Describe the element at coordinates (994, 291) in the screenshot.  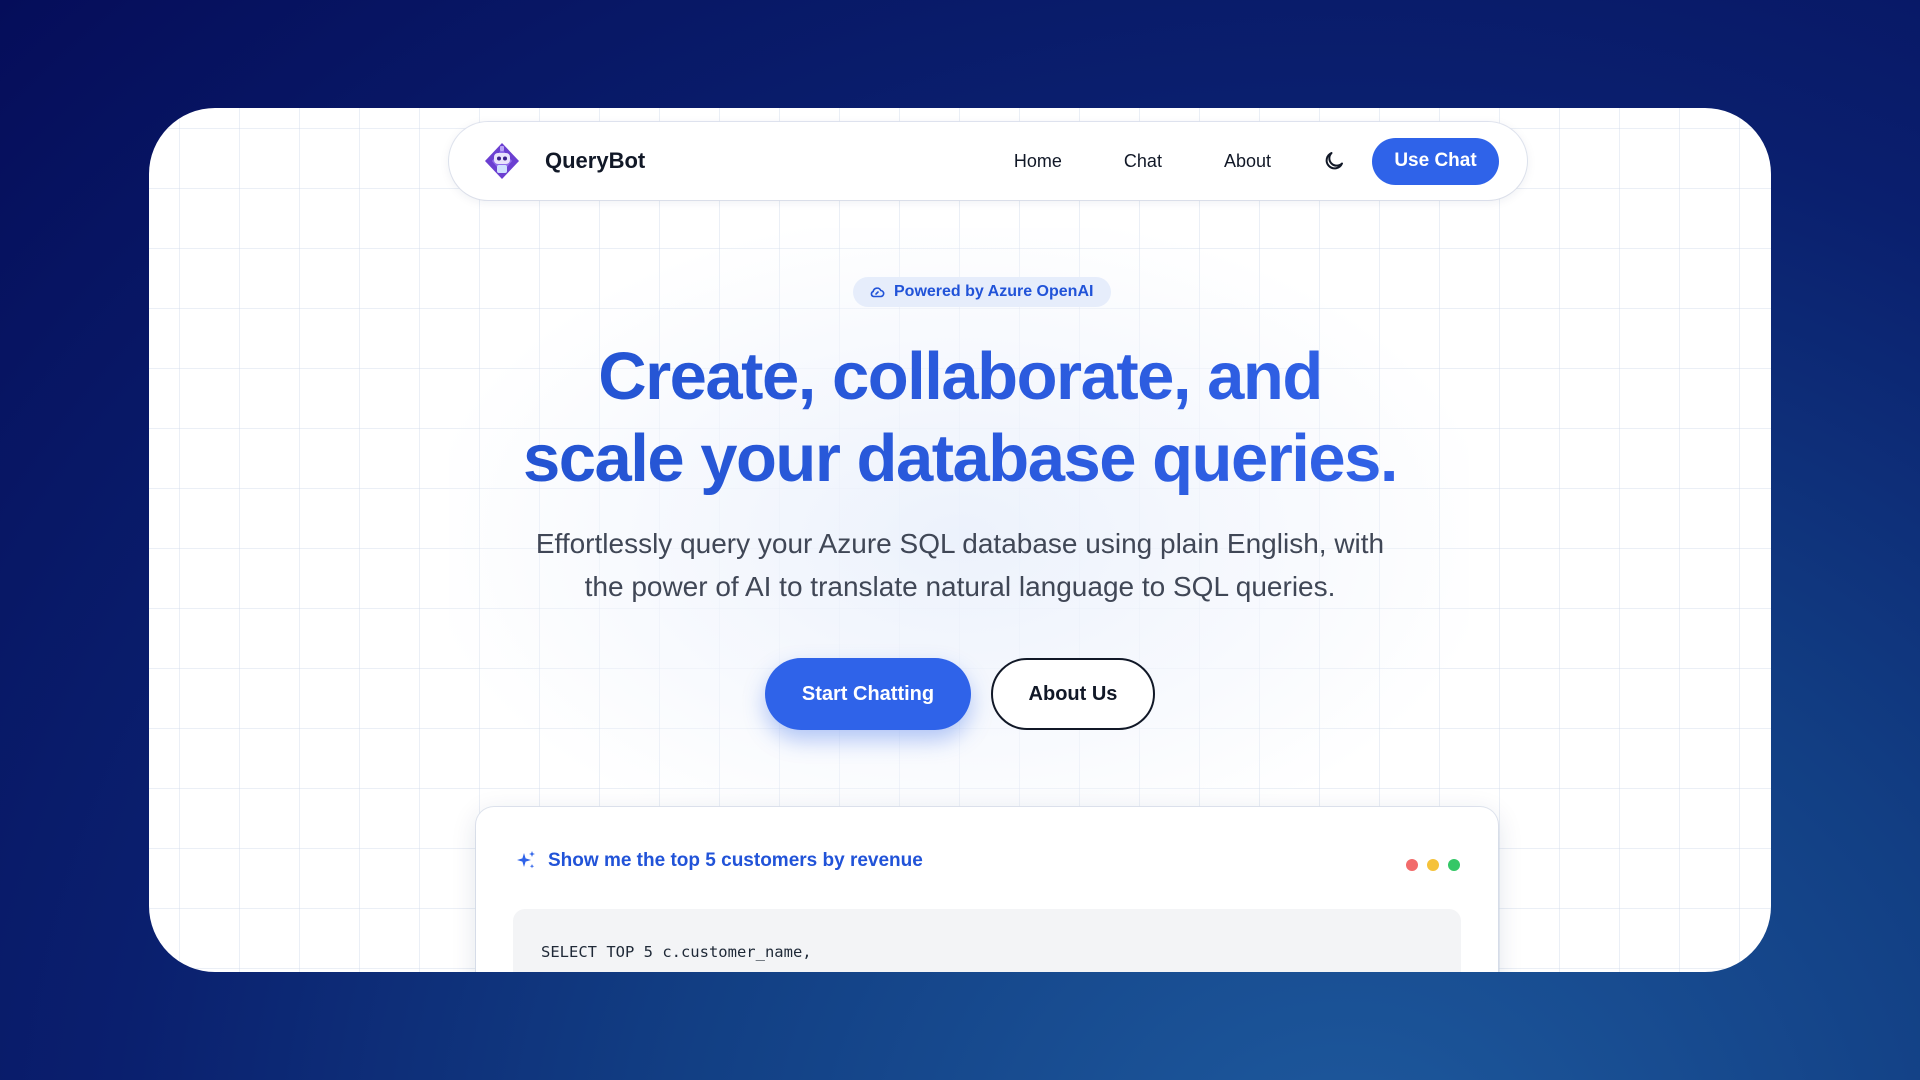
I see `badge-label: Powered by Azure OpenAI` at that location.